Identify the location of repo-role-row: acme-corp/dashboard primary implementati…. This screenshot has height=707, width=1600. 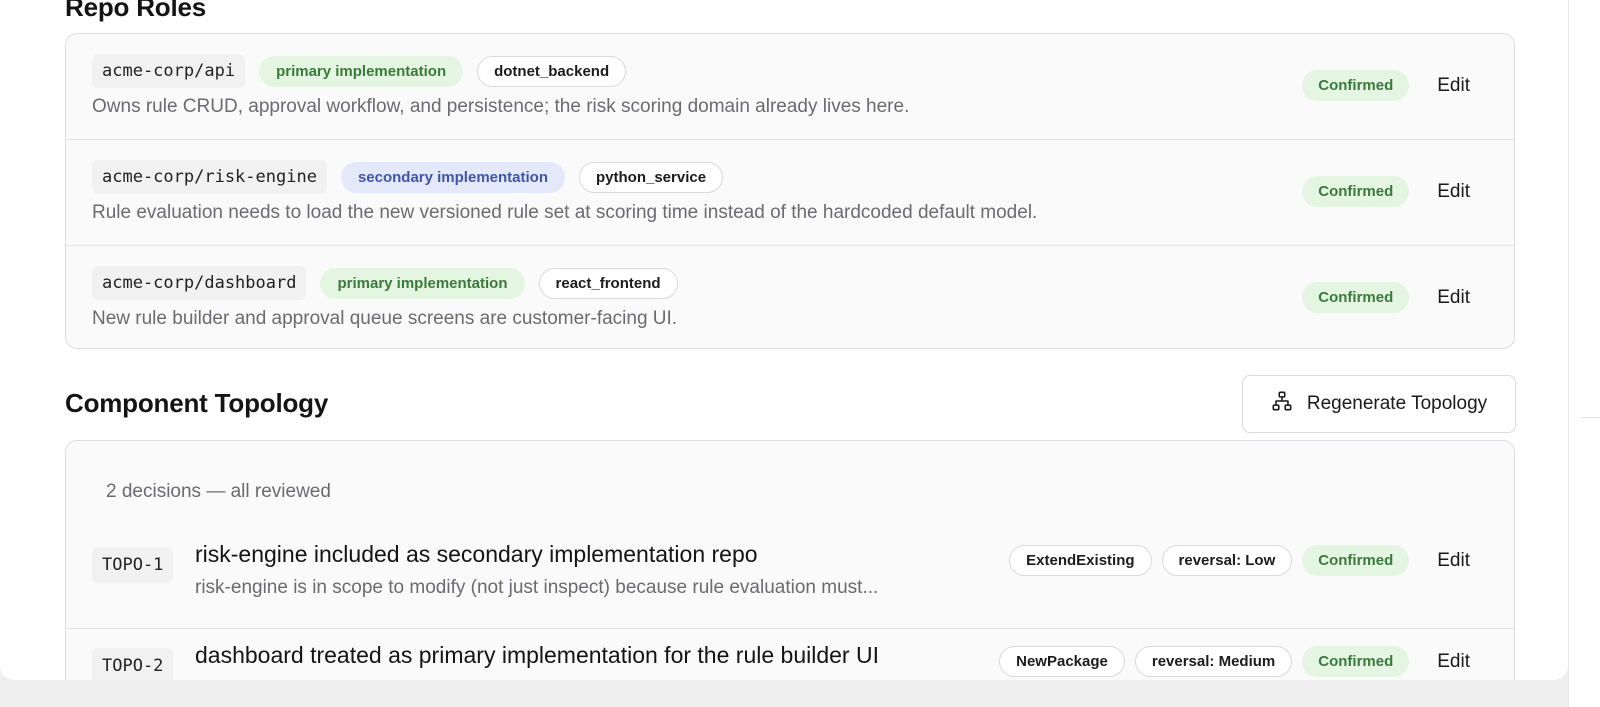
(790, 297).